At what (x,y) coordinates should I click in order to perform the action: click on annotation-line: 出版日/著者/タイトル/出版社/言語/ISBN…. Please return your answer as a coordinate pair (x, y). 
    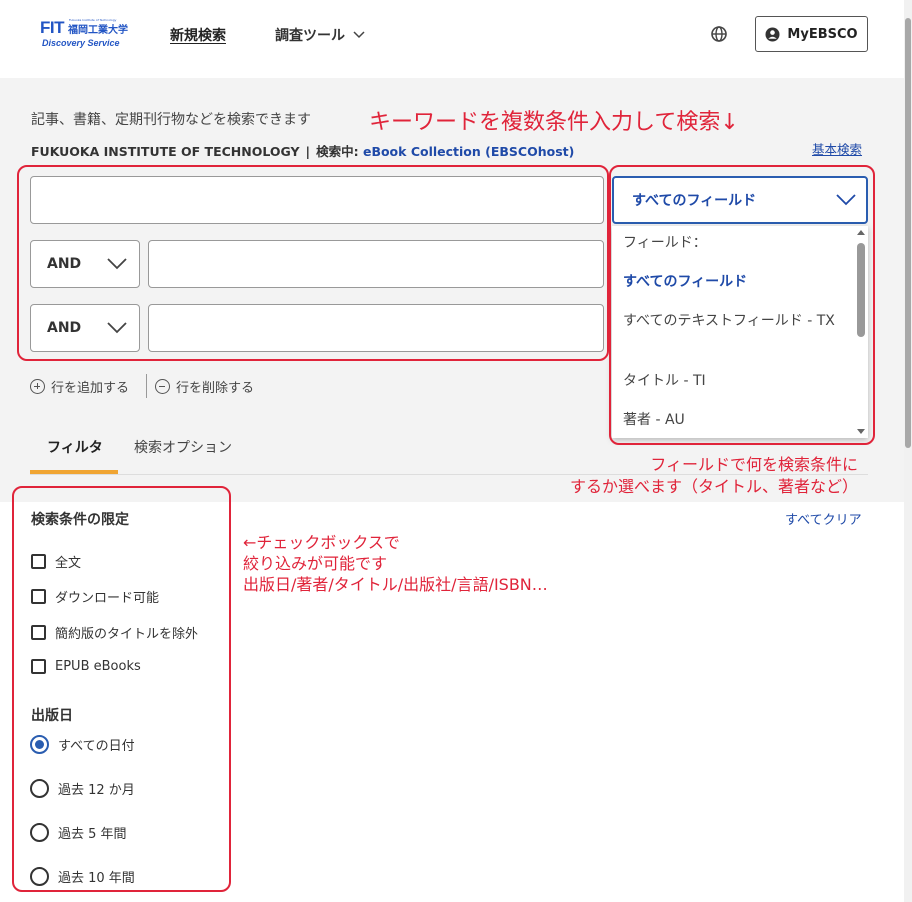
    Looking at the image, I should click on (395, 584).